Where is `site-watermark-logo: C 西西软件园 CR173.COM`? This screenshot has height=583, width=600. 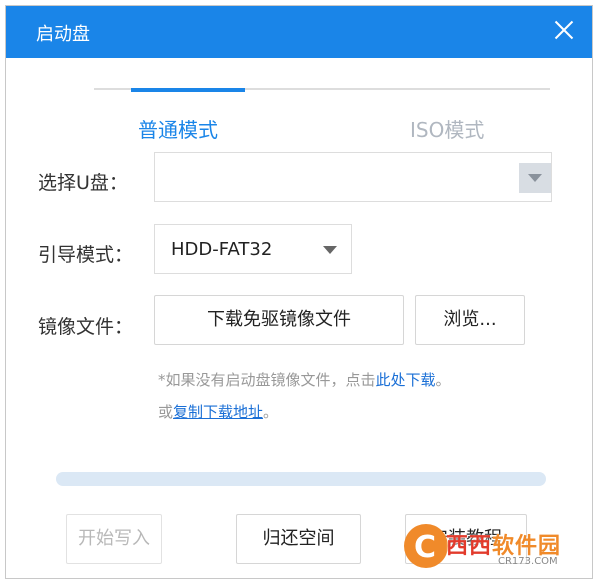 site-watermark-logo: C 西西软件园 CR173.COM is located at coordinates (488, 545).